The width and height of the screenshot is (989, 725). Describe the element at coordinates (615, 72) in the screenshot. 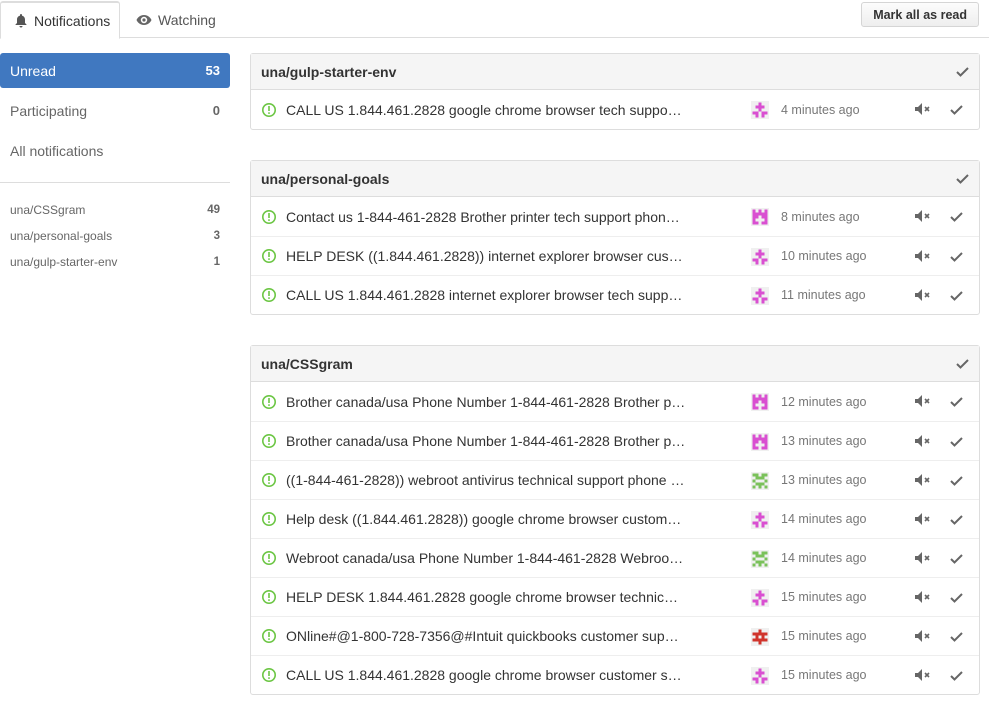

I see `group-header: una/gulp-starter-env` at that location.